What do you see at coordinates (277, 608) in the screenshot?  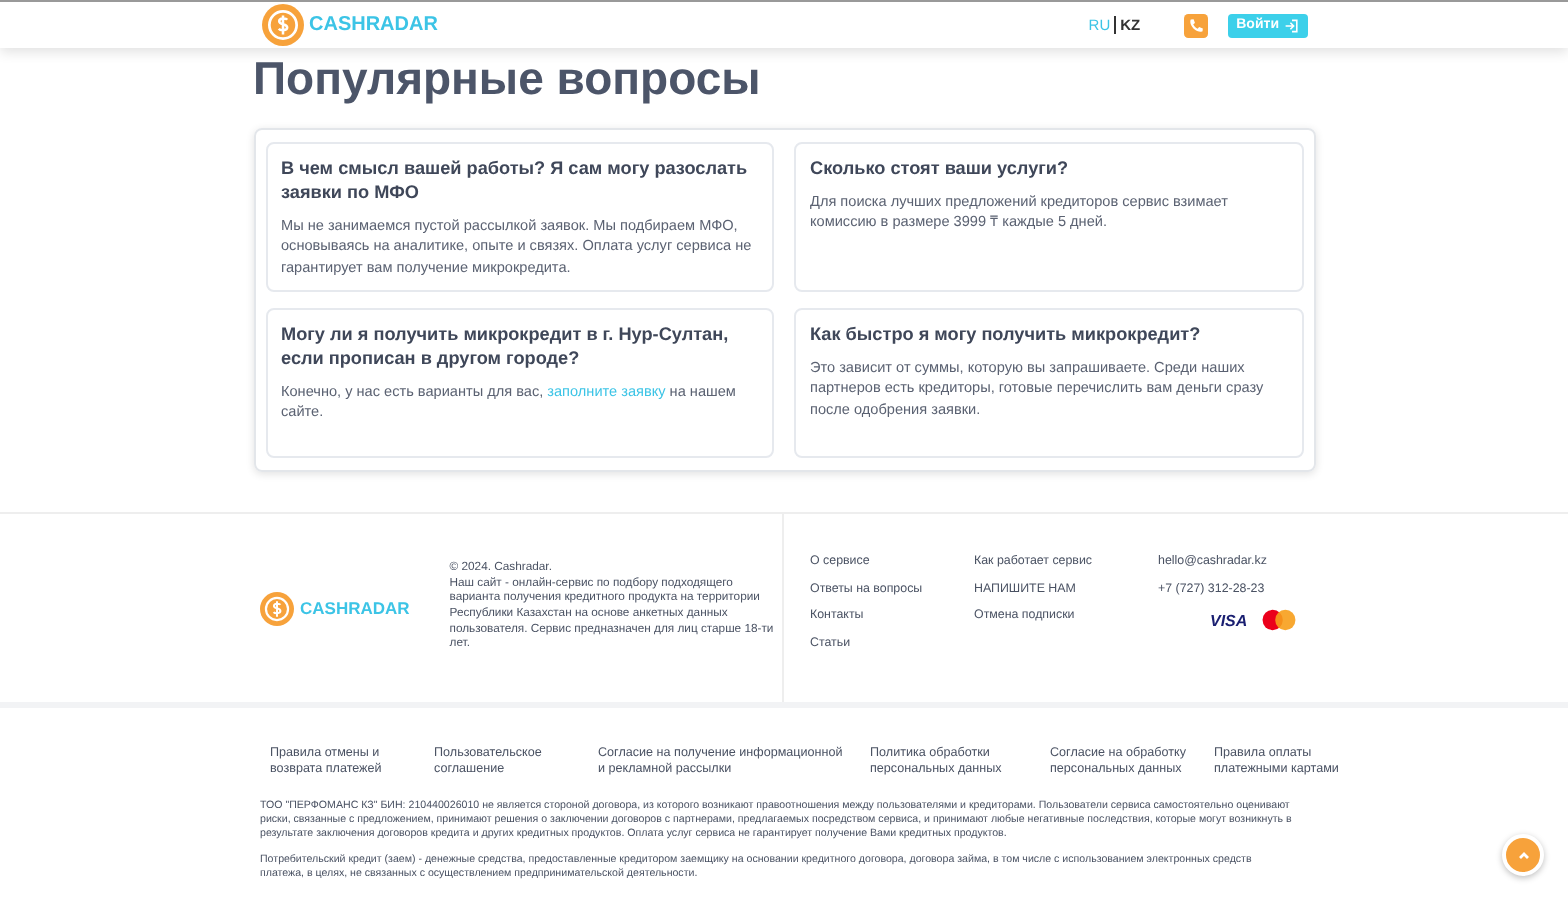 I see `coin-logo-icon` at bounding box center [277, 608].